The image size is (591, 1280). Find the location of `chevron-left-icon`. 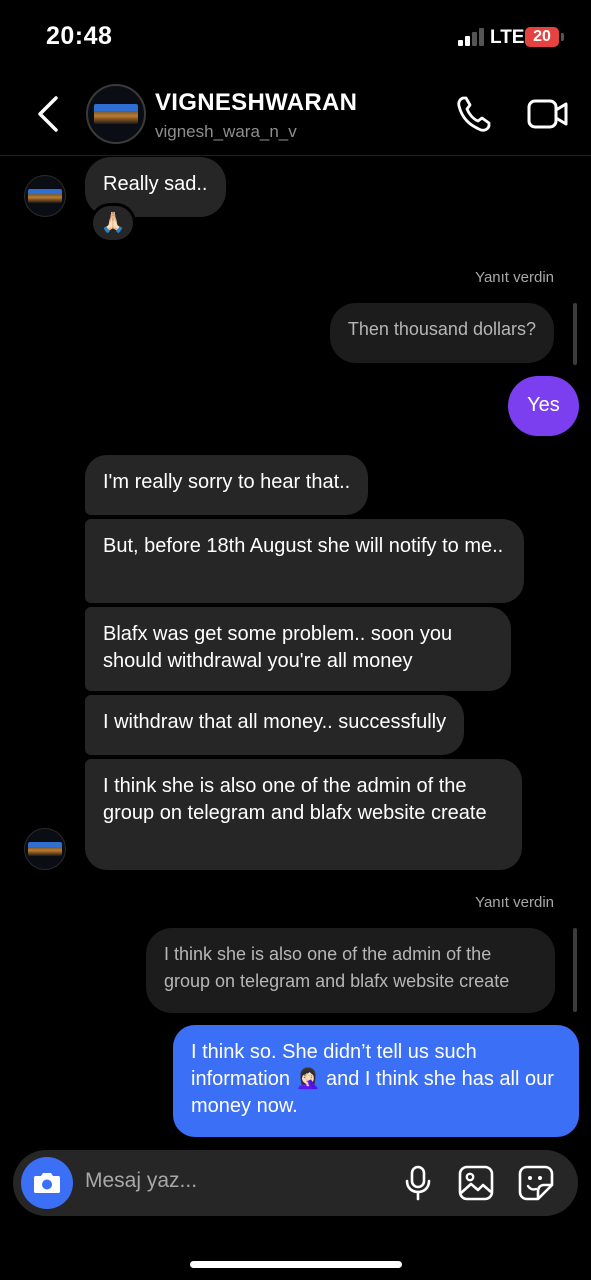

chevron-left-icon is located at coordinates (48, 114).